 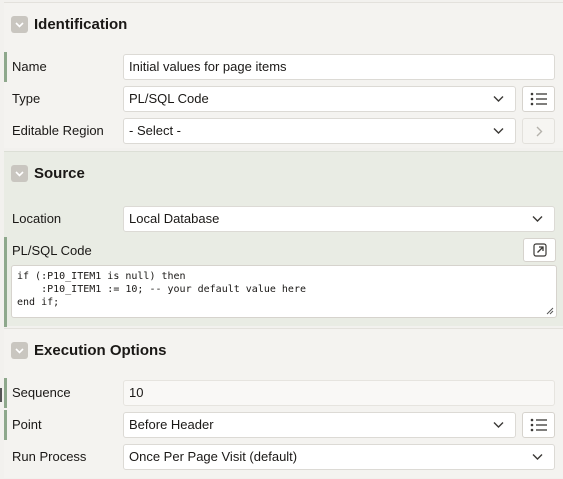 What do you see at coordinates (283, 174) in the screenshot?
I see `source-header: Source` at bounding box center [283, 174].